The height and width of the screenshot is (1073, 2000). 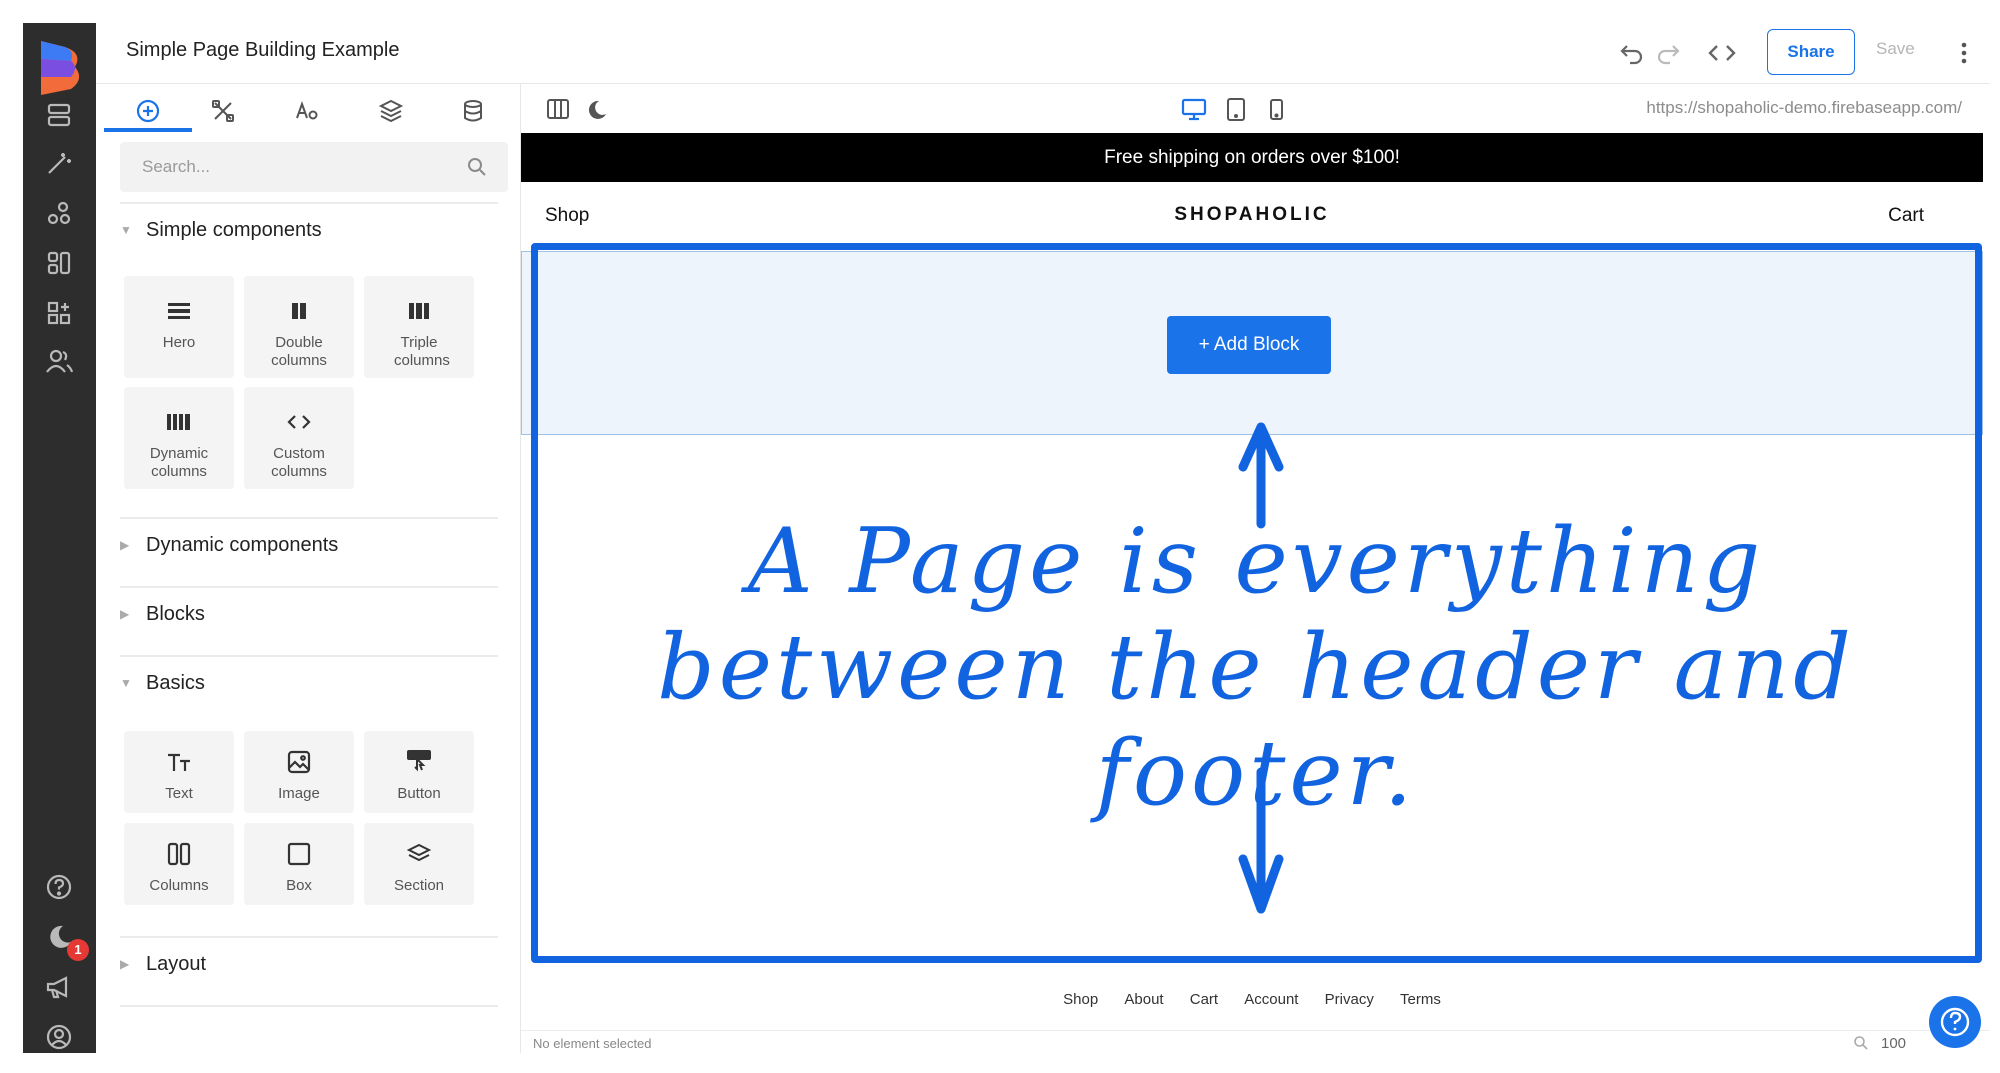 I want to click on section-label: Dynamic components, so click(x=242, y=544).